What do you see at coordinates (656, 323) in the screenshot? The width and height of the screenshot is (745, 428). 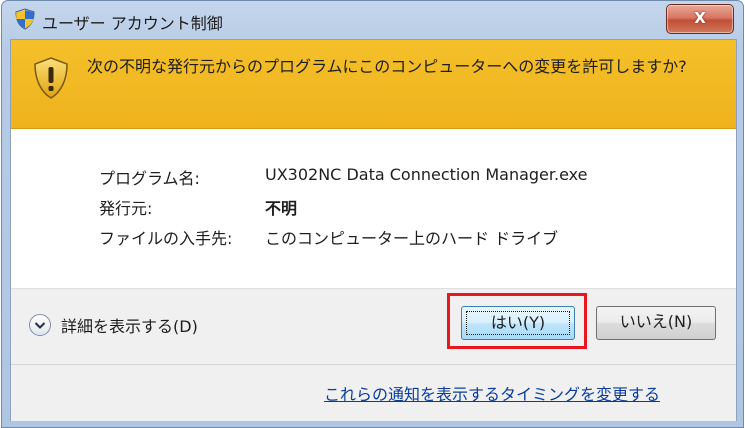 I see `no-button: いいえ(N)` at bounding box center [656, 323].